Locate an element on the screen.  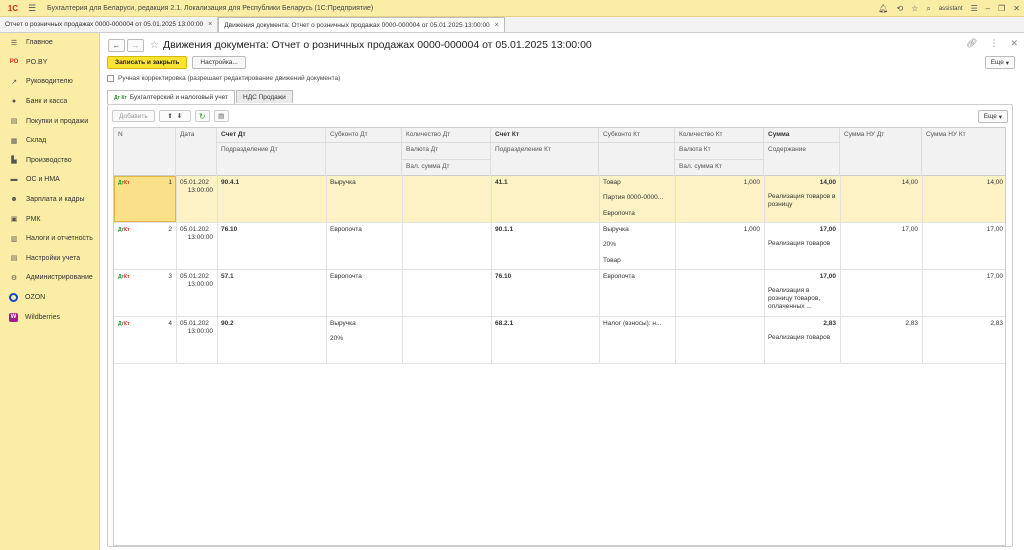
search-icon: ⌕ is located at coordinates (928, 9).